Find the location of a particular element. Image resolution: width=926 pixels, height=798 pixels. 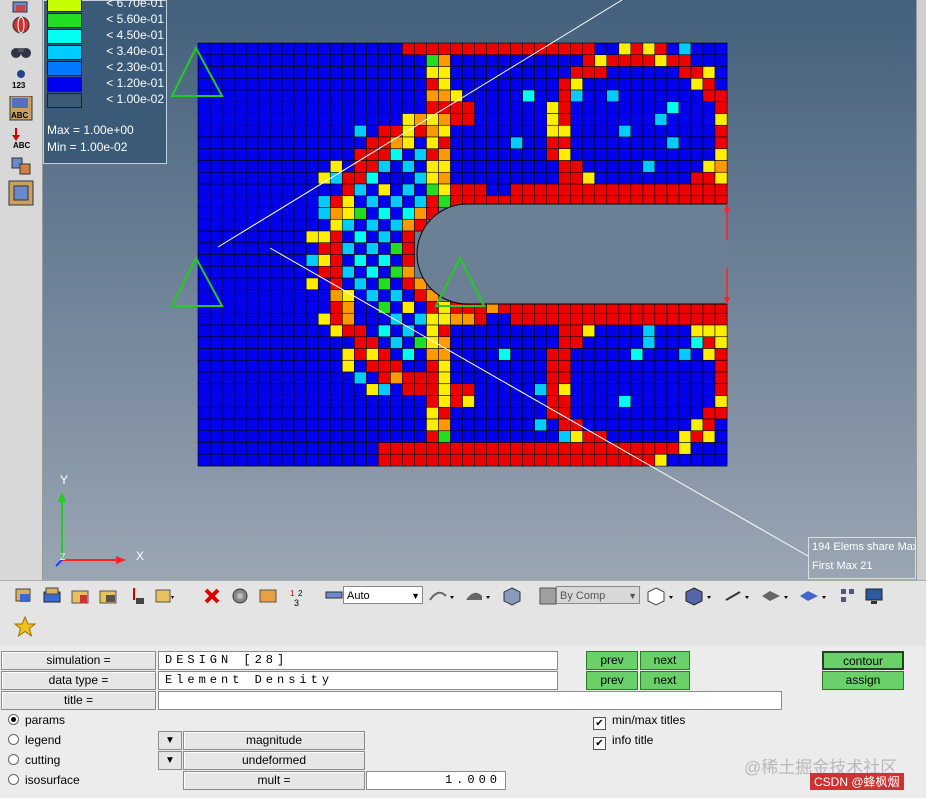

radio-params: params is located at coordinates (36, 720).